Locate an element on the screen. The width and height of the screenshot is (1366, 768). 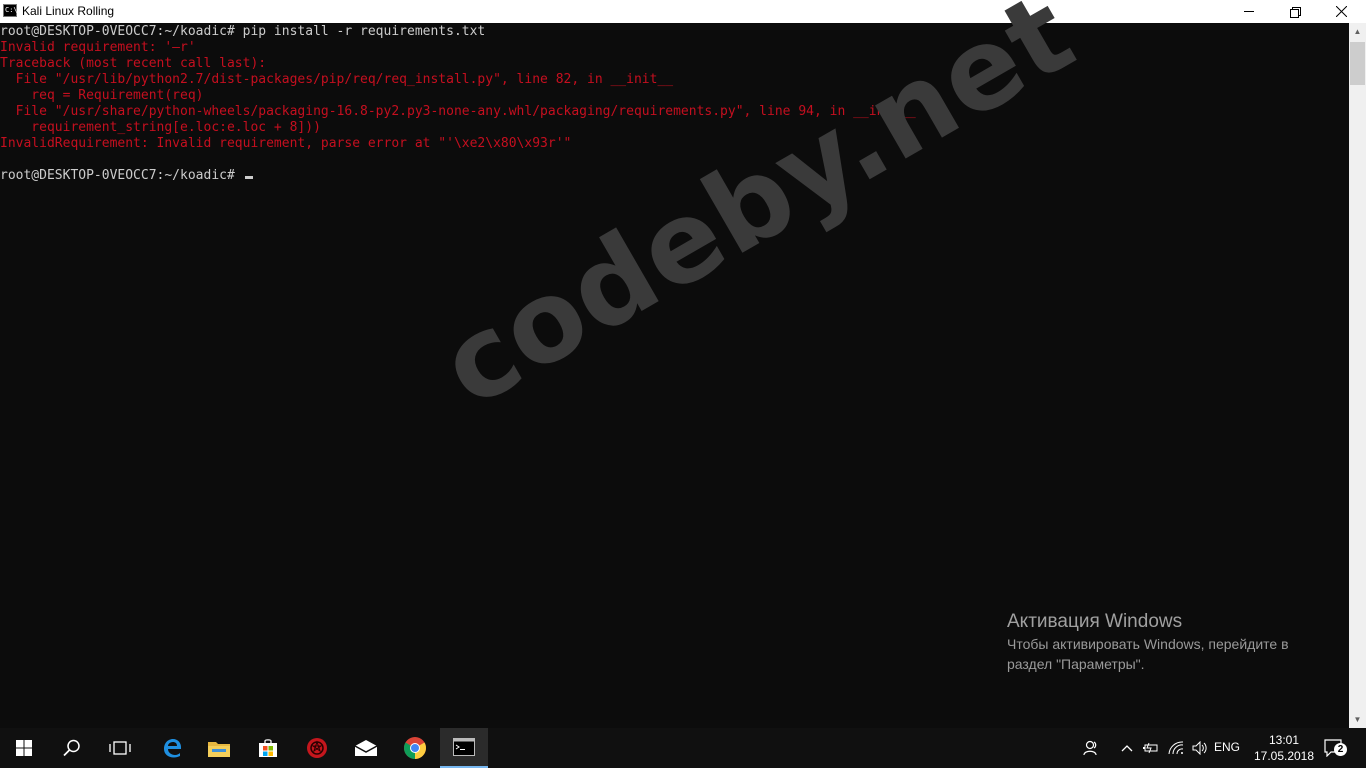
clock: 13:01 17.05.2018 is located at coordinates (1284, 748).